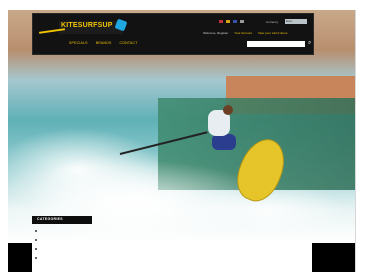  Describe the element at coordinates (311, 43) in the screenshot. I see `search-icon: ⌕` at that location.